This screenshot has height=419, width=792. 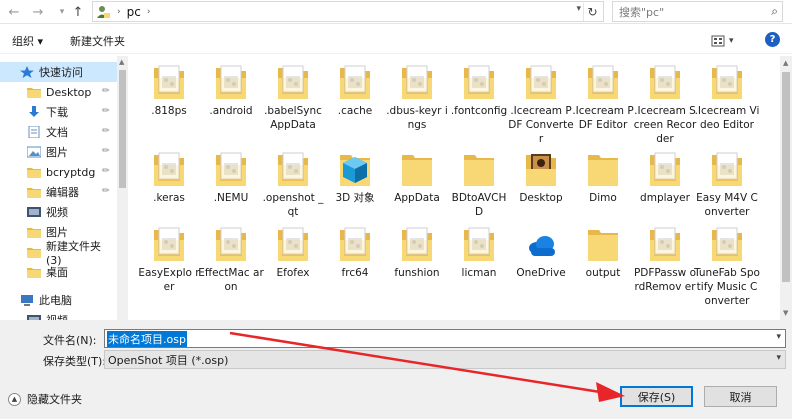 I want to click on sidebar-item: 编辑器 ✎, so click(x=58, y=192).